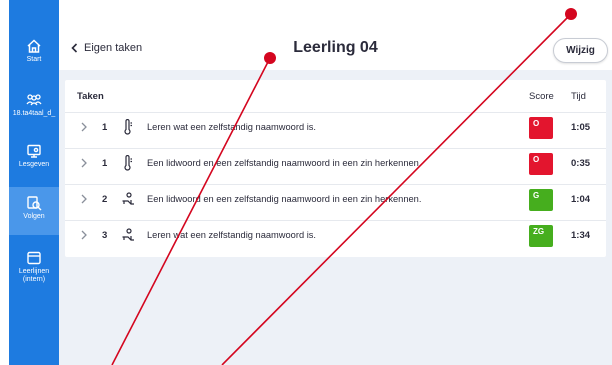 The height and width of the screenshot is (365, 612). What do you see at coordinates (34, 275) in the screenshot?
I see `sidebar-item-label: Leerlijnen (intern)` at bounding box center [34, 275].